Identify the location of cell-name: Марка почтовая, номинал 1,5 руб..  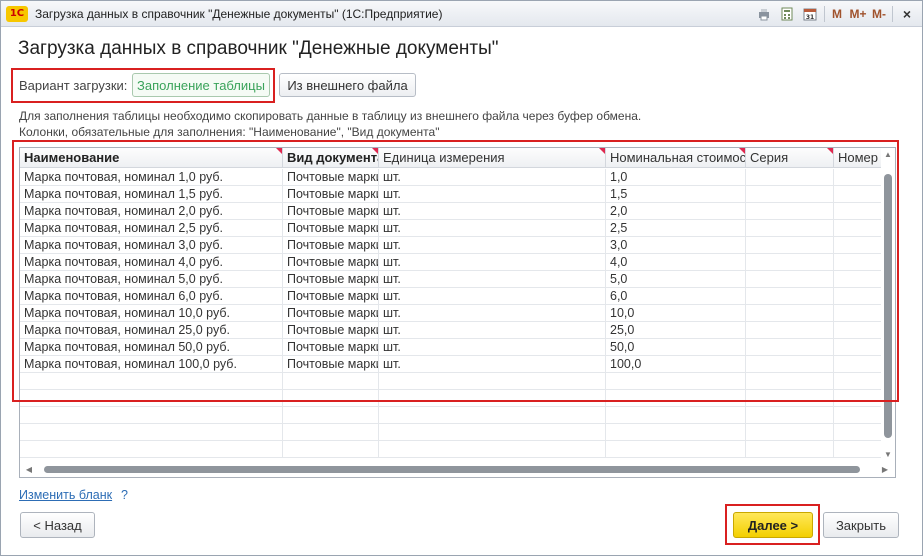
(151, 194).